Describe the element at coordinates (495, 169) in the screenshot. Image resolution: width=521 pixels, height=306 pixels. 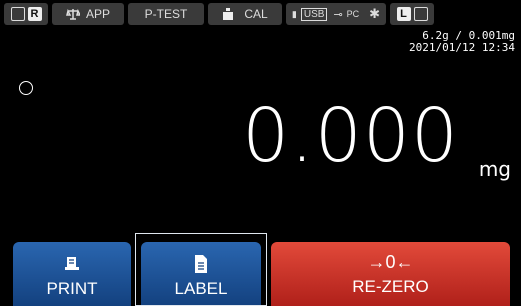
I see `weight-unit: mg` at that location.